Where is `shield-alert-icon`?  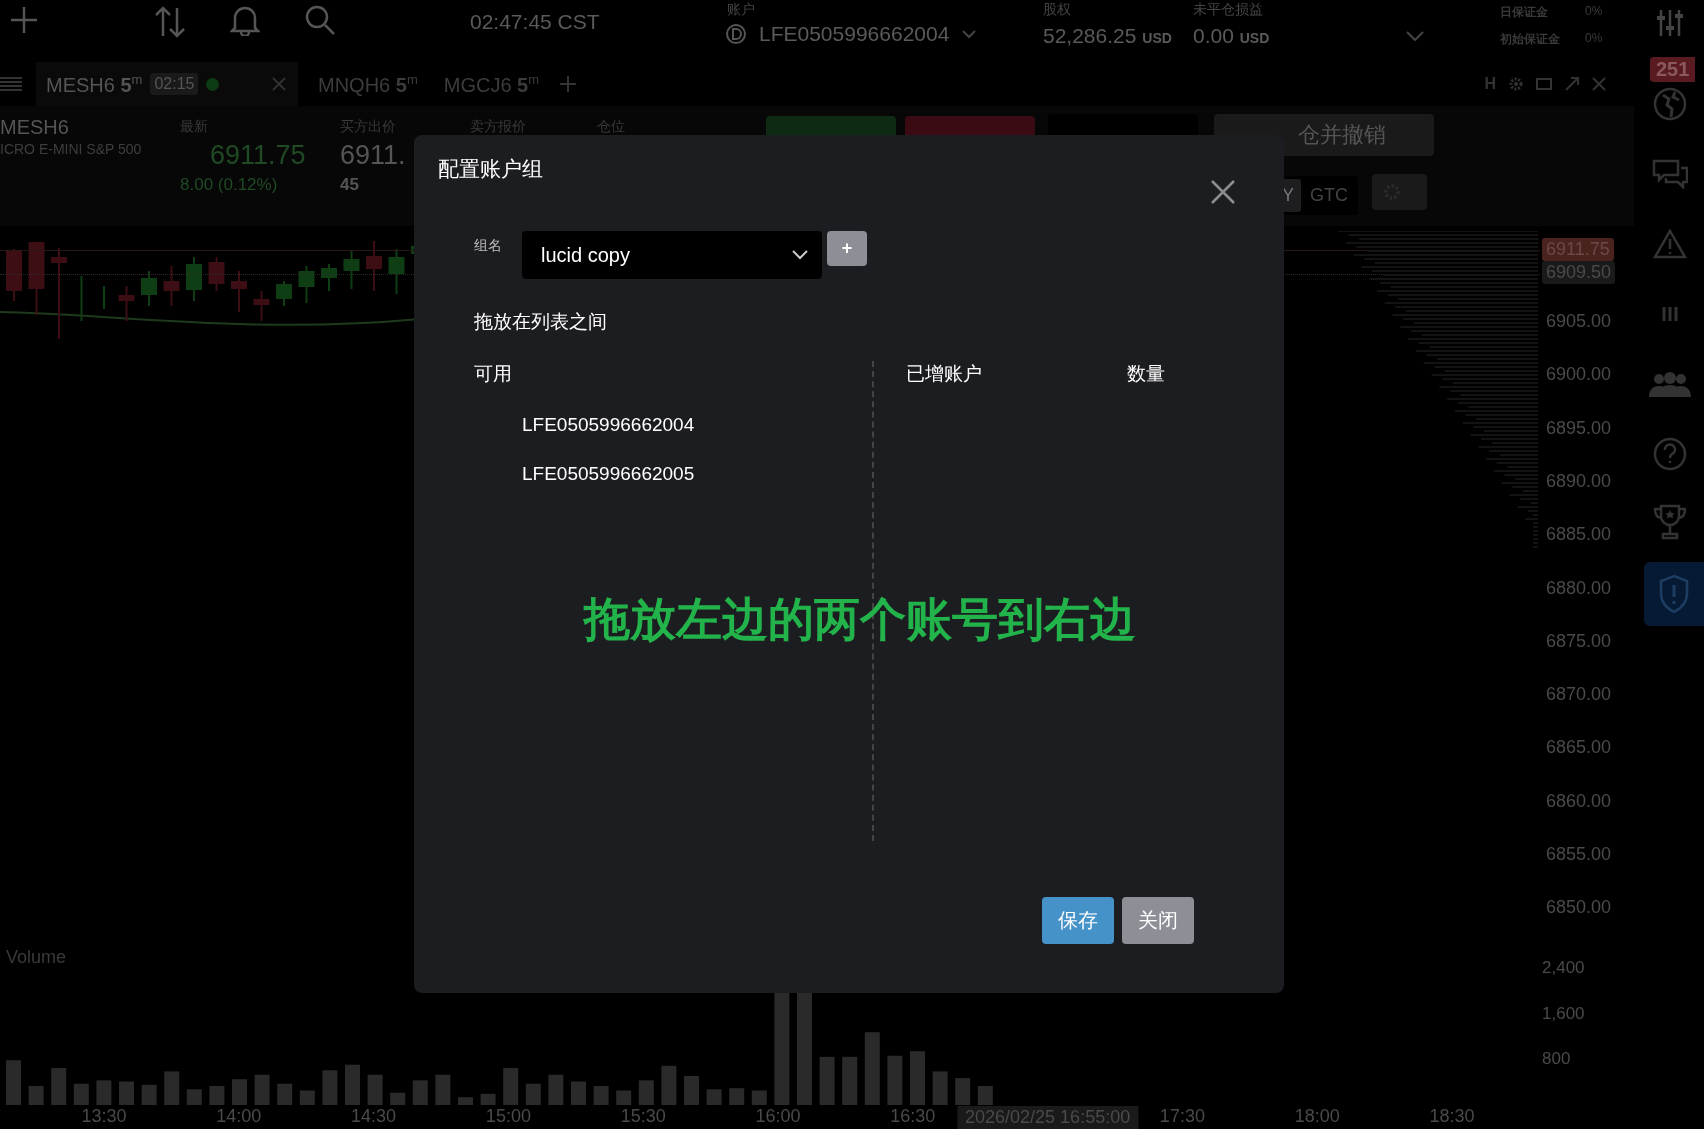
shield-alert-icon is located at coordinates (1674, 594).